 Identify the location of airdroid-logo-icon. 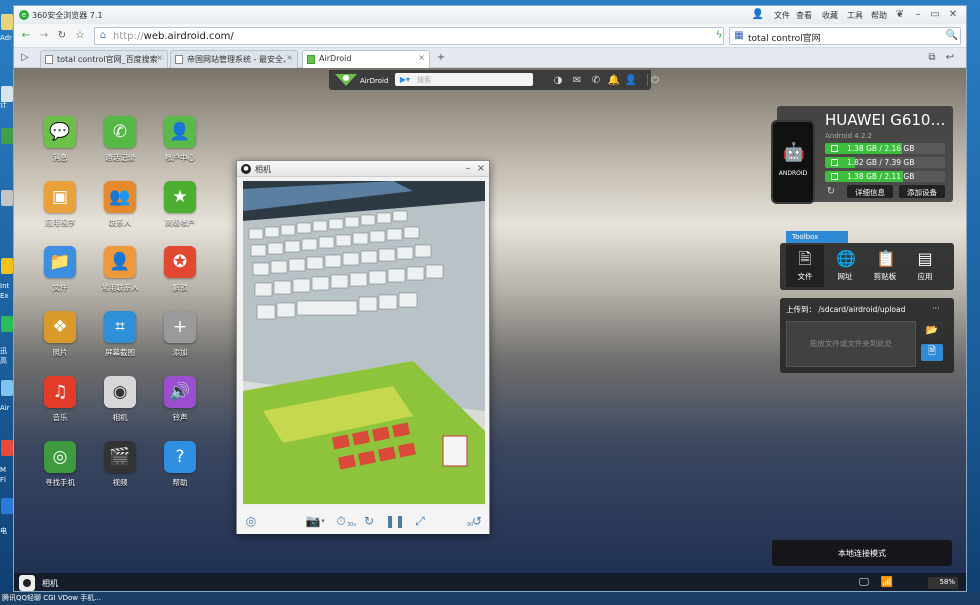
(346, 80).